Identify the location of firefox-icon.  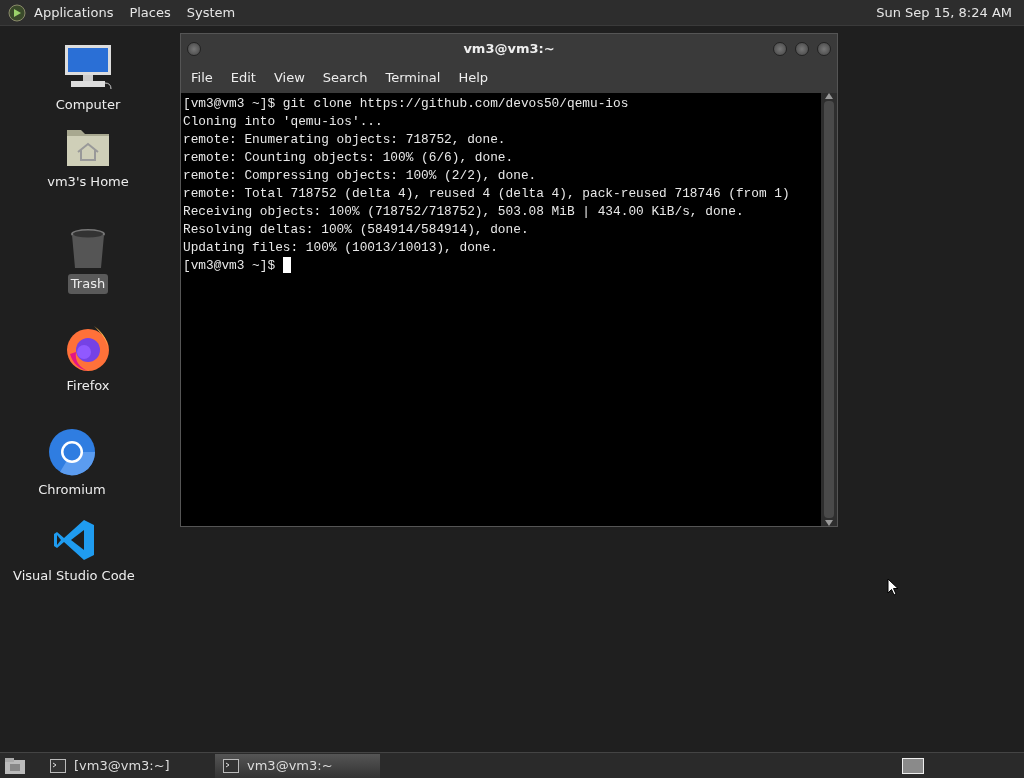
(88, 348).